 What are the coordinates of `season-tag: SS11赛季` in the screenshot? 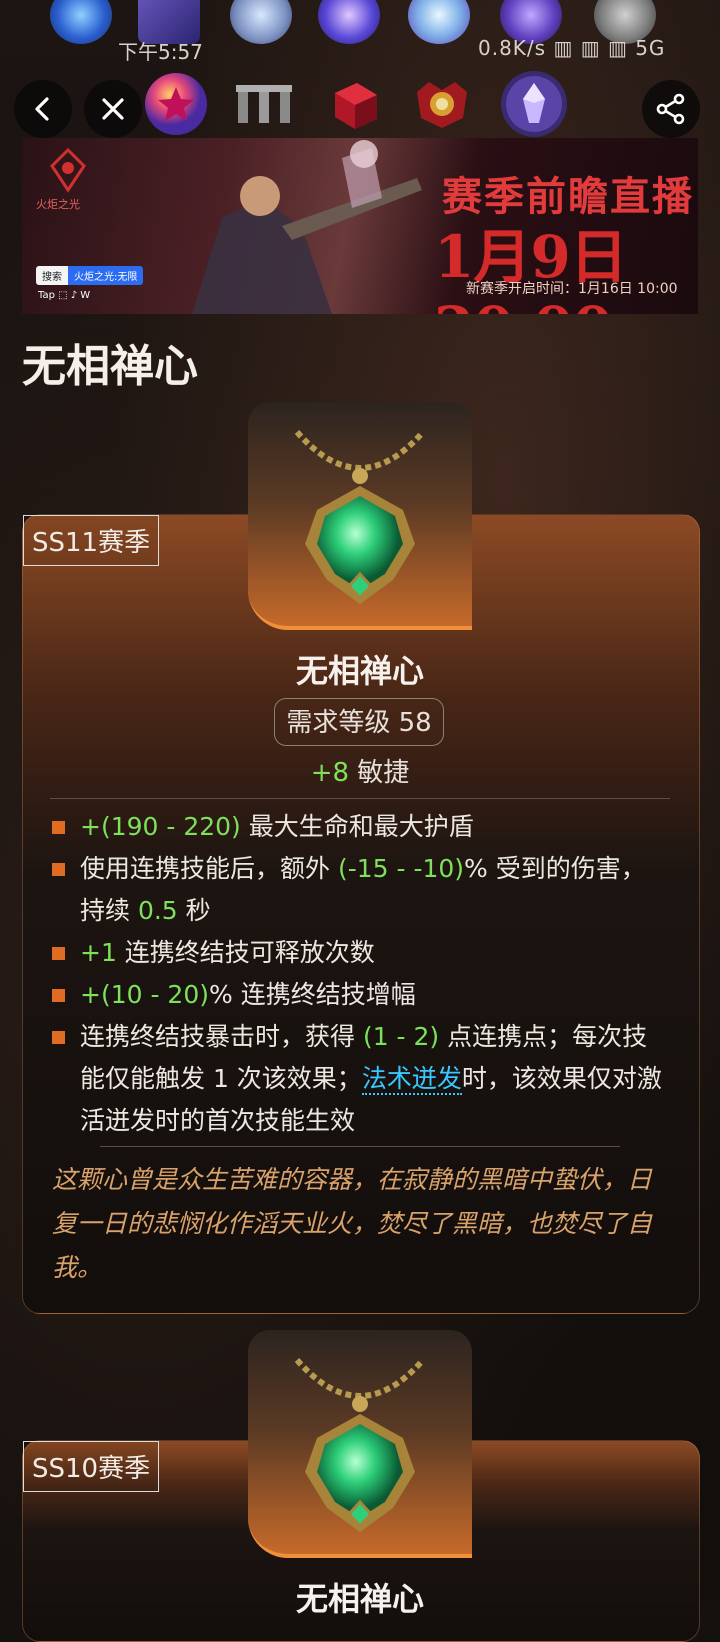 It's located at (91, 540).